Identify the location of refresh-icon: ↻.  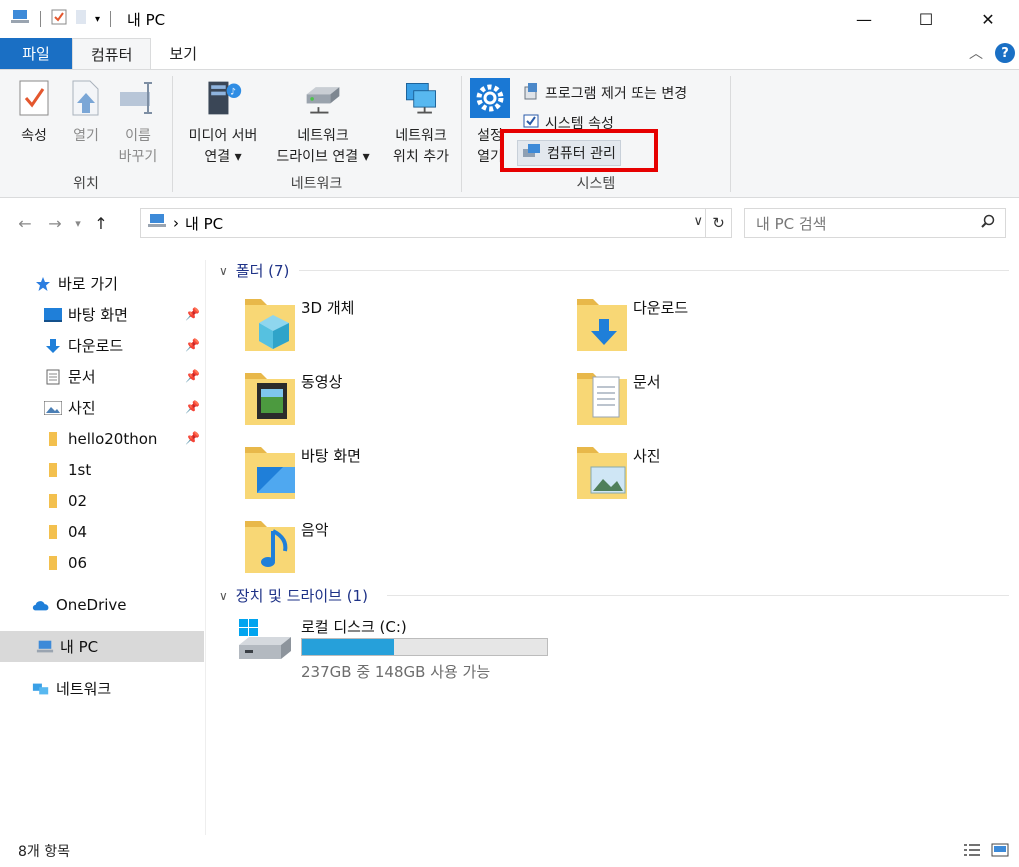
(718, 223).